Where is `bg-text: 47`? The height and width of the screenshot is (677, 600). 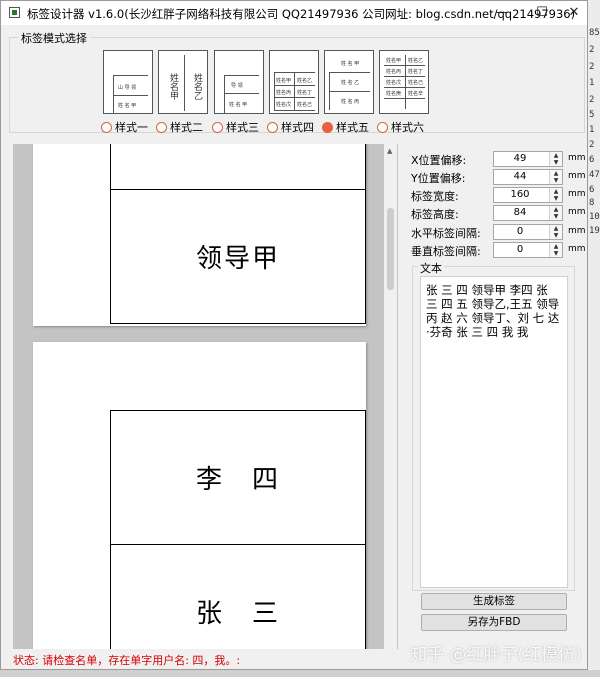
bg-text: 47 is located at coordinates (594, 175).